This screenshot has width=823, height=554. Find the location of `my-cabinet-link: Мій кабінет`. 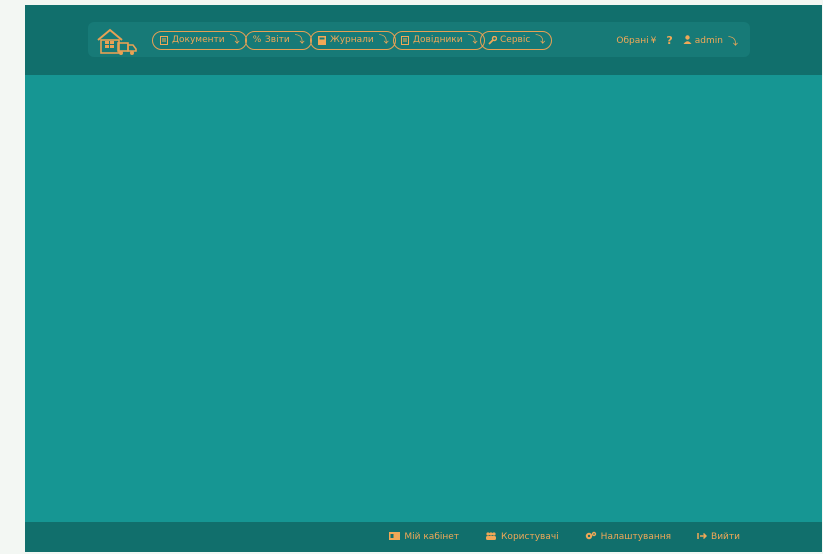

my-cabinet-link: Мій кабінет is located at coordinates (424, 537).